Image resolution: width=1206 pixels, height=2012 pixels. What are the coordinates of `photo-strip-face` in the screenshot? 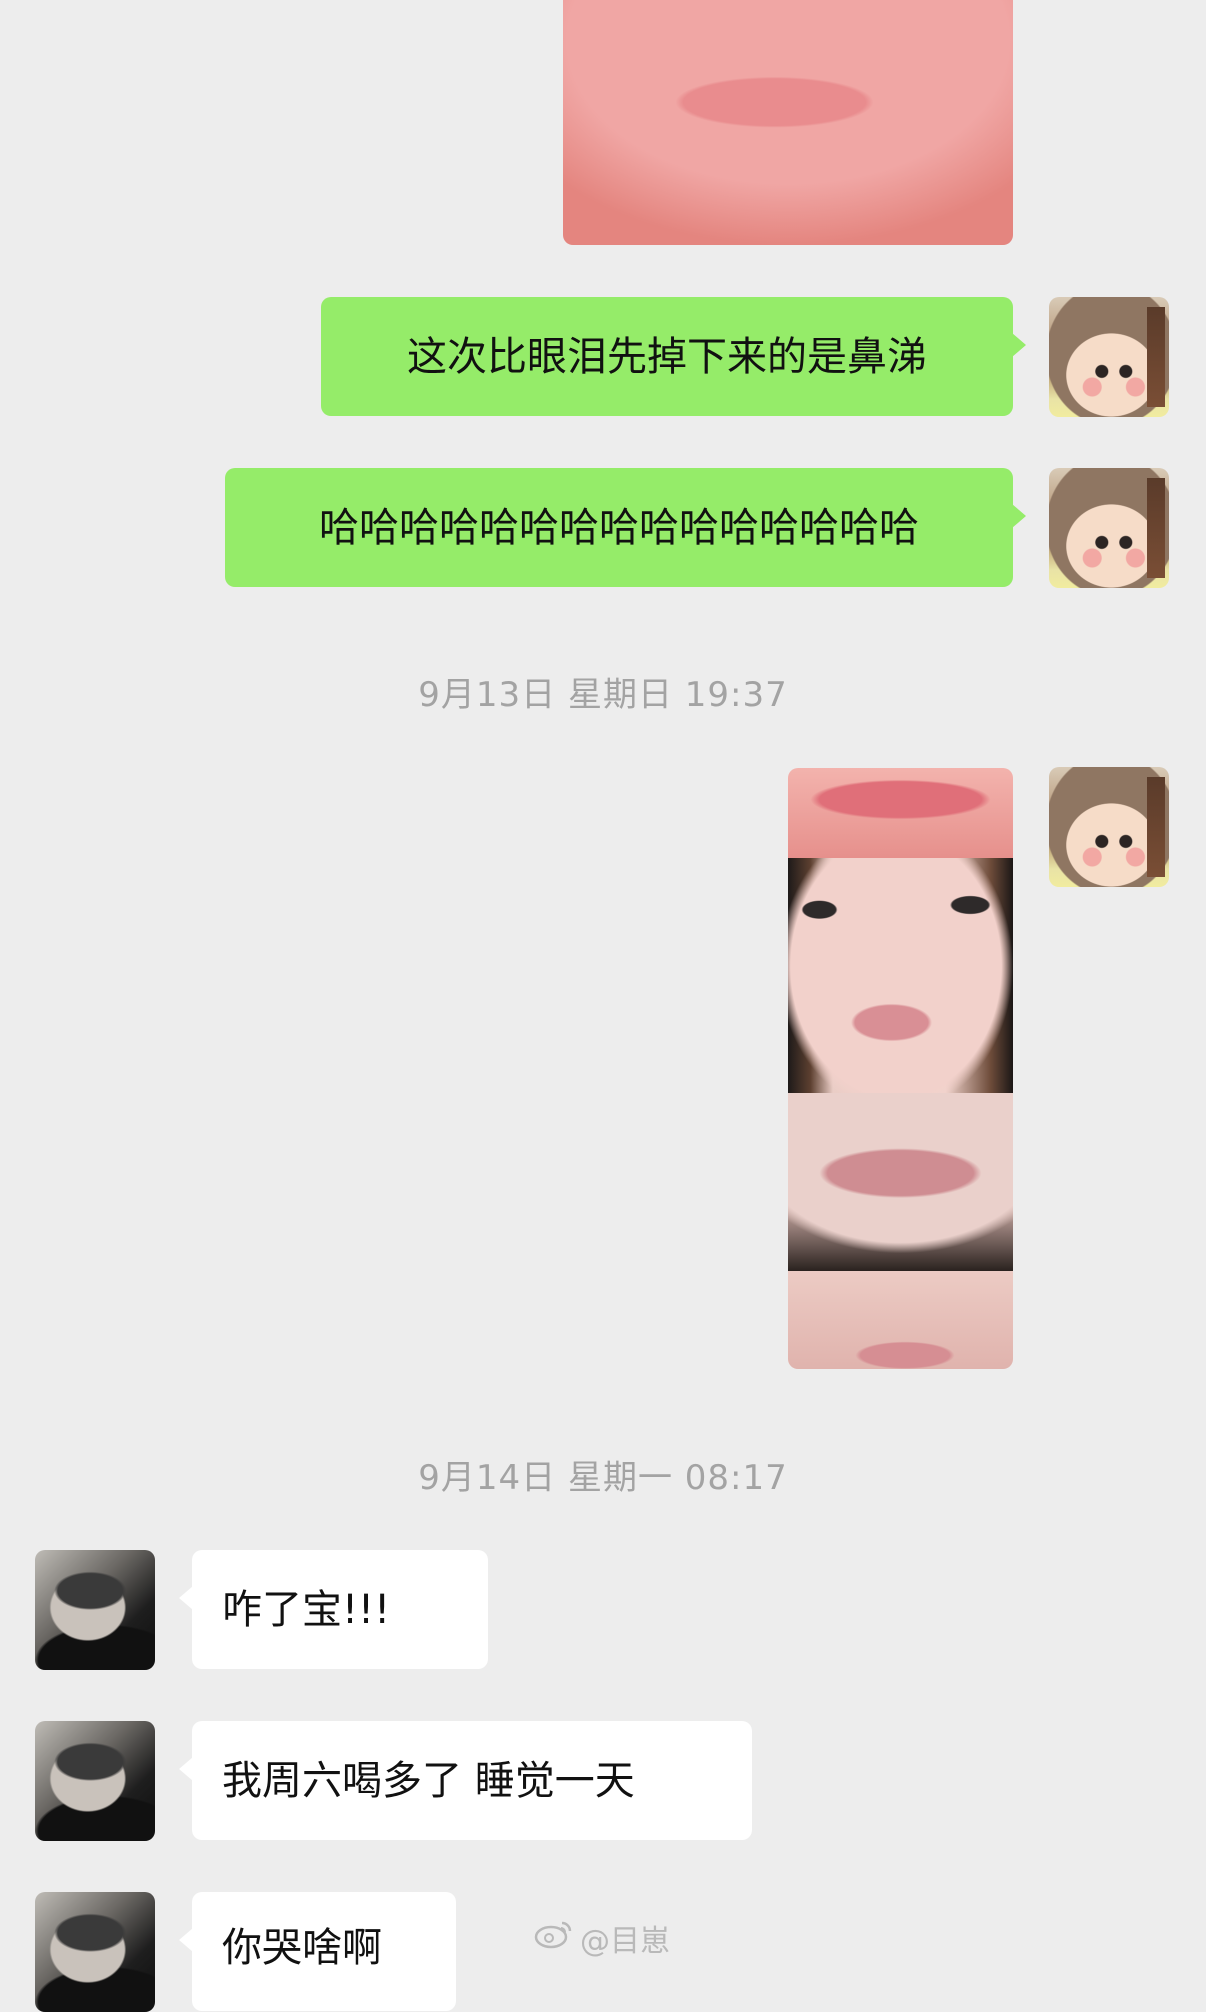 It's located at (900, 975).